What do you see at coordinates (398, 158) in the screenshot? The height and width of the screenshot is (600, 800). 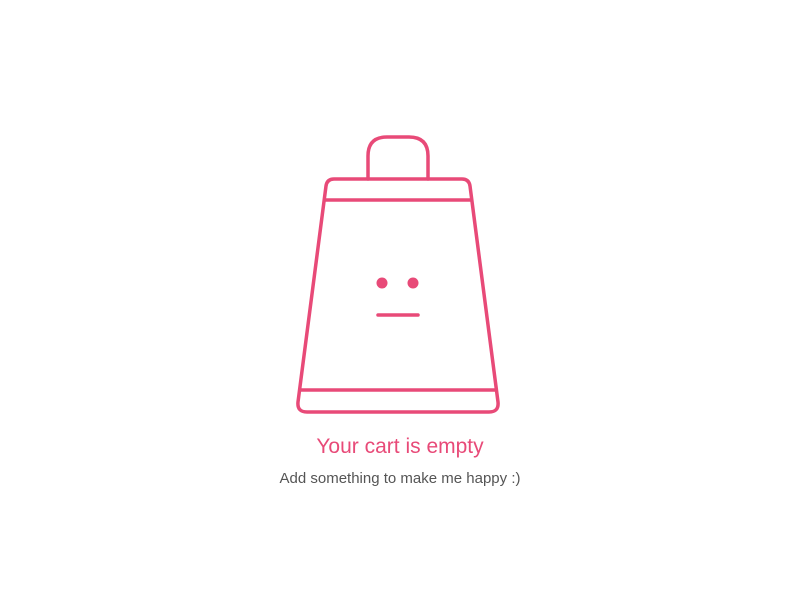 I see `bag-handle` at bounding box center [398, 158].